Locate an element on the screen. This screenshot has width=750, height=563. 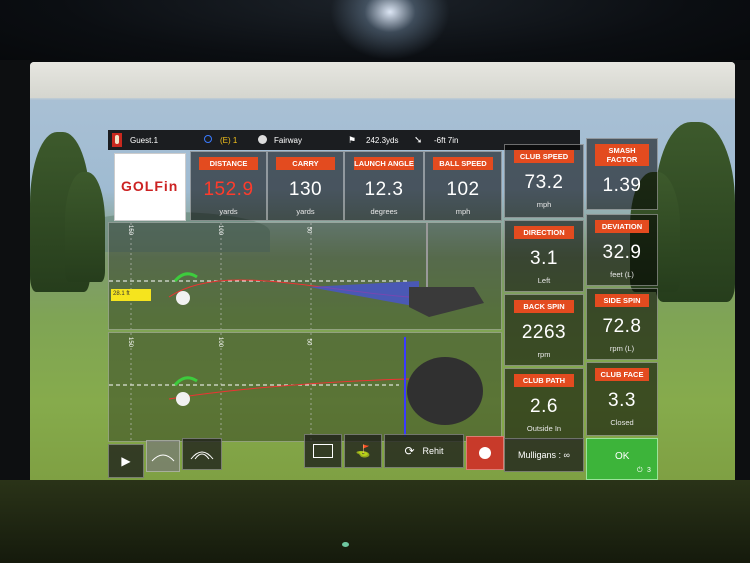
play-icon: ▶ is located at coordinates (126, 461).